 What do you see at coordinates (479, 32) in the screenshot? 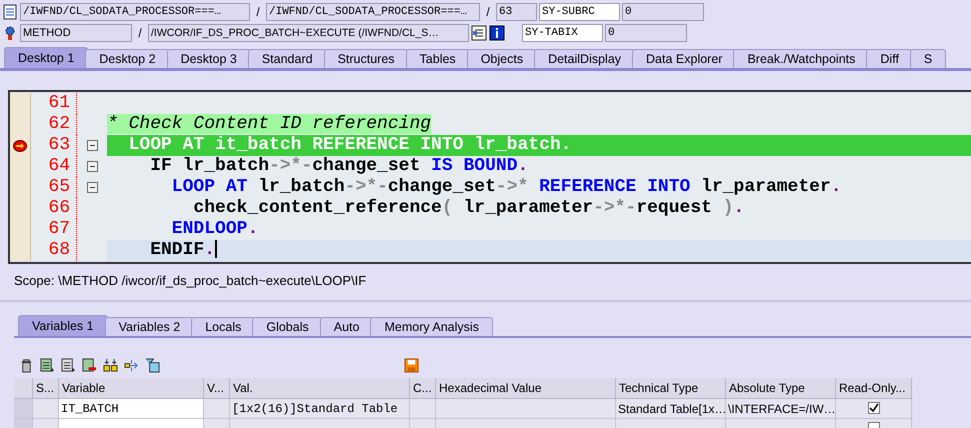
I see `list-icon` at bounding box center [479, 32].